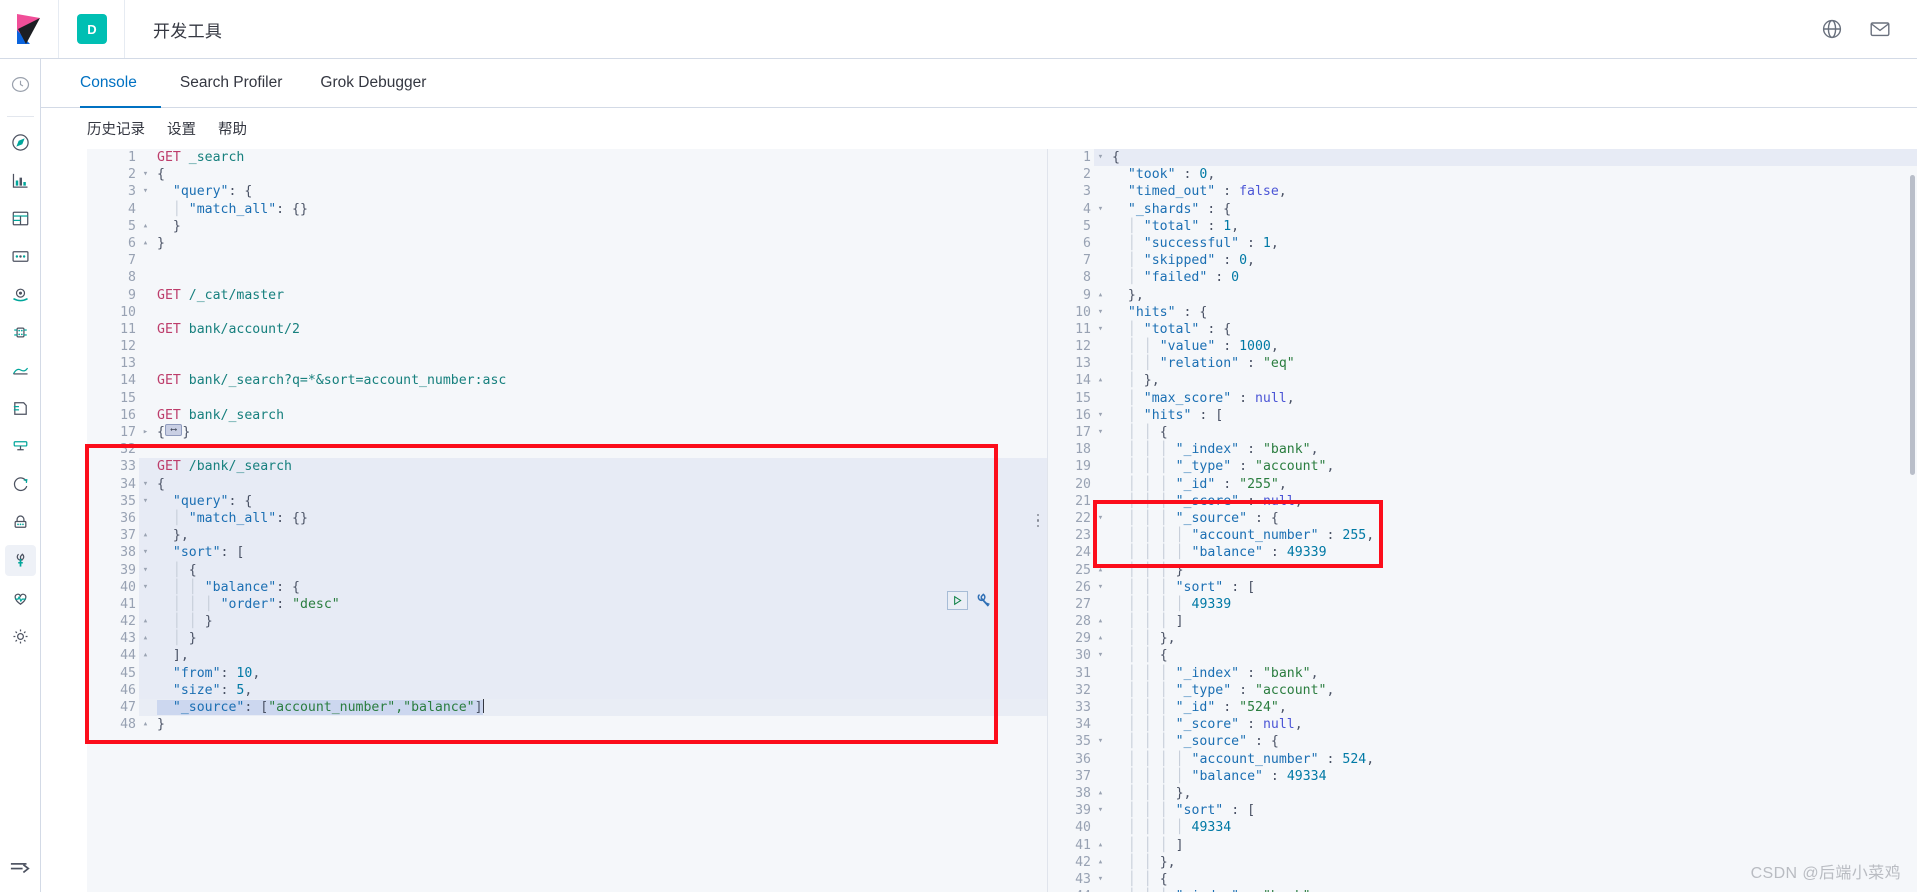 This screenshot has width=1917, height=892. What do you see at coordinates (1482, 536) in the screenshot?
I see `code-line: 23 │ │ │ │ "account_number" : 255,` at bounding box center [1482, 536].